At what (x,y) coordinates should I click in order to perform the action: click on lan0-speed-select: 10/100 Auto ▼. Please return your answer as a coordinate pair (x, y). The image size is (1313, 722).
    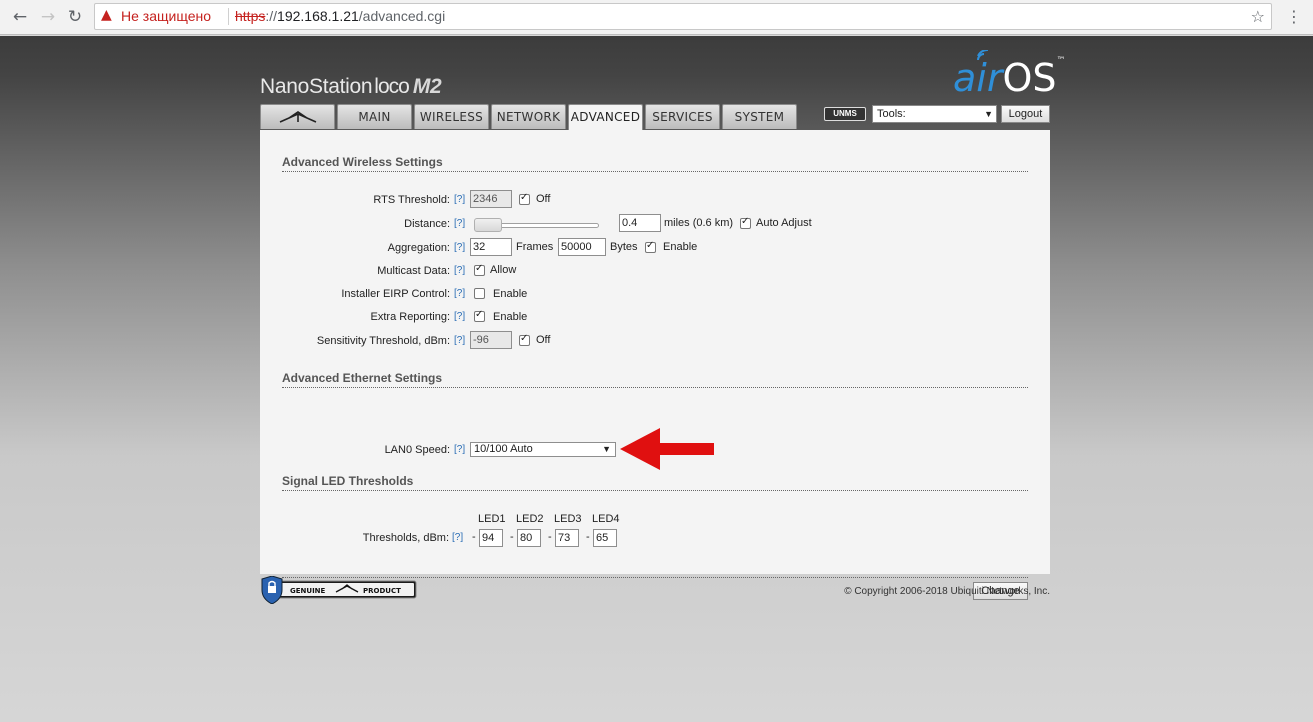
    Looking at the image, I should click on (543, 449).